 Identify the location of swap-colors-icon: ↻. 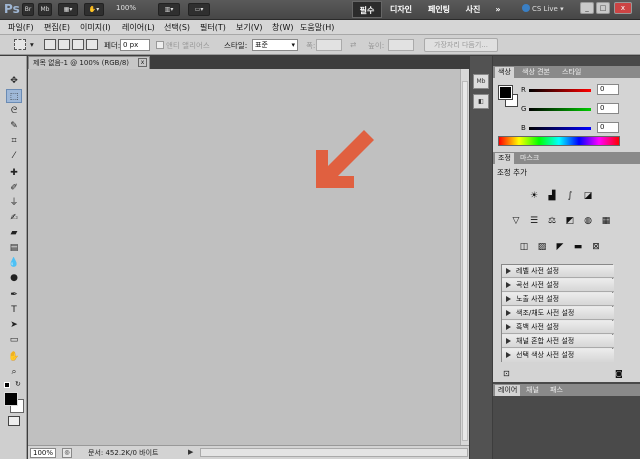
(18, 384).